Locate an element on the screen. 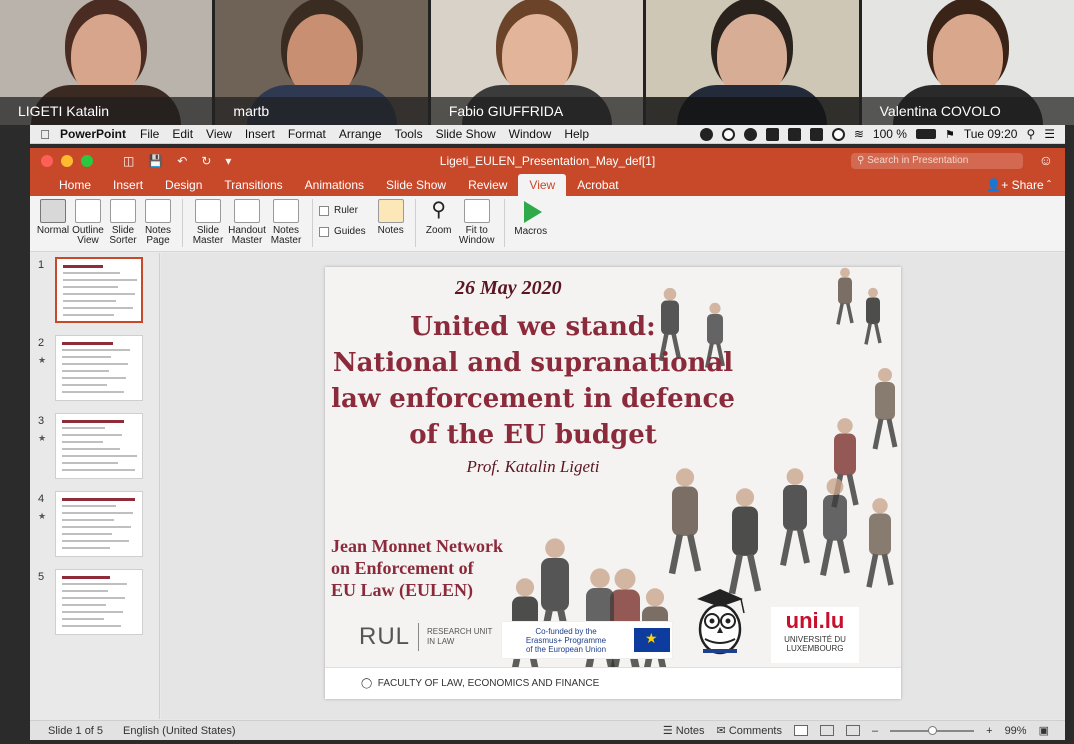  erasmus-line-1: Co-funded by the is located at coordinates (566, 631).